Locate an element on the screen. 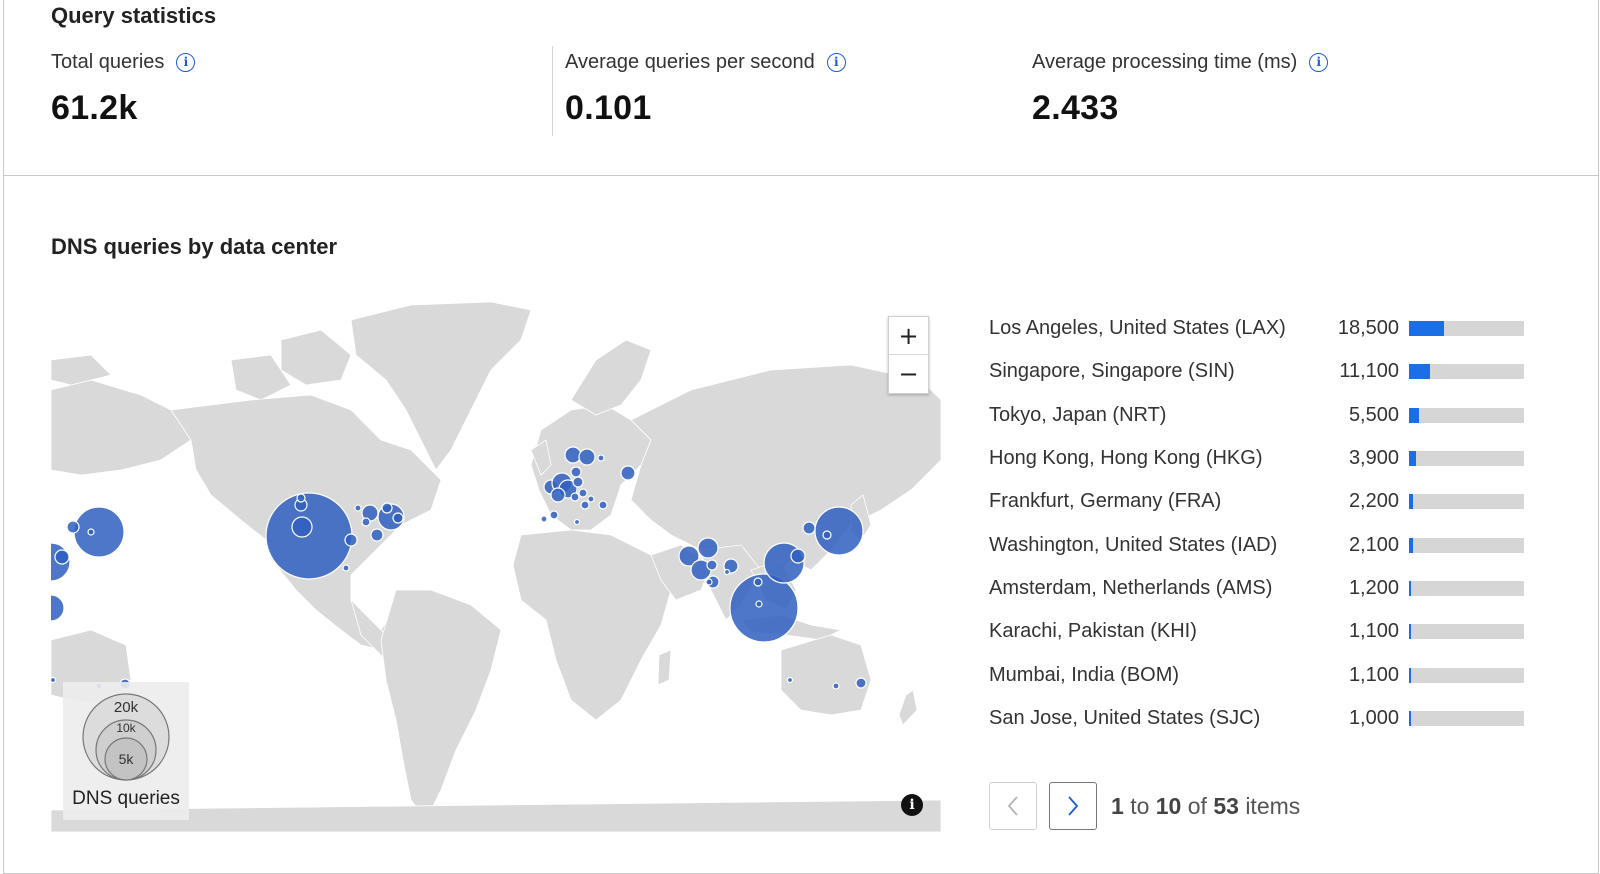  bubble-prague is located at coordinates (583, 493).